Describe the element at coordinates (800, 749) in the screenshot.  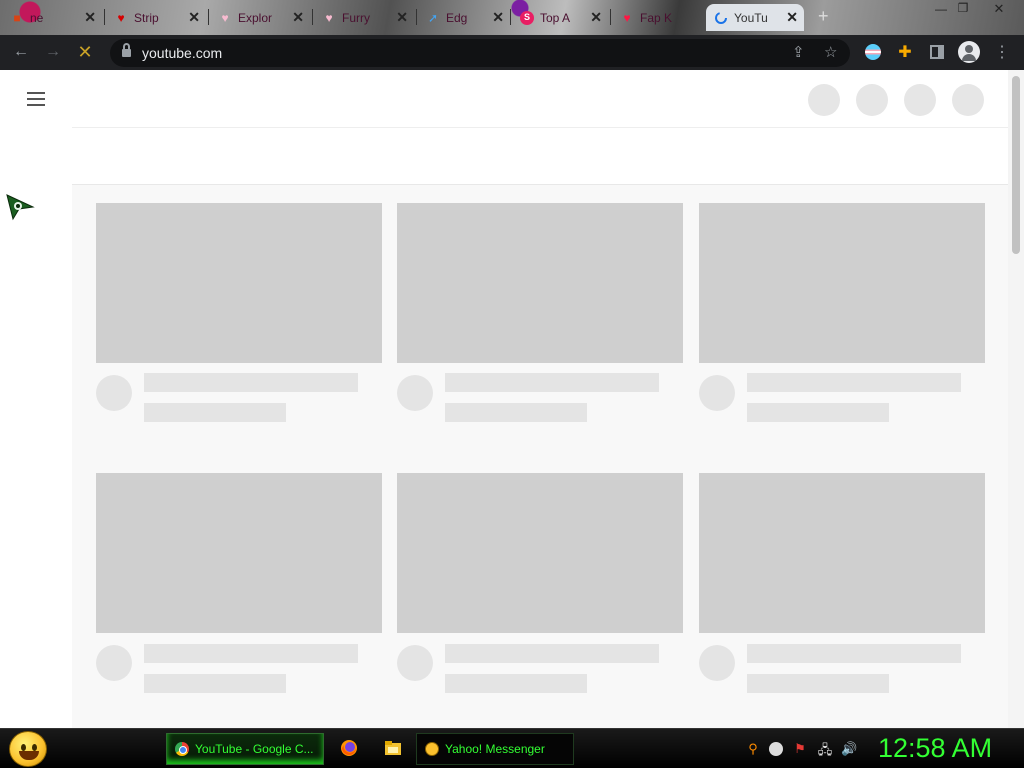
I see `action-center-flag-icon: ⚑` at that location.